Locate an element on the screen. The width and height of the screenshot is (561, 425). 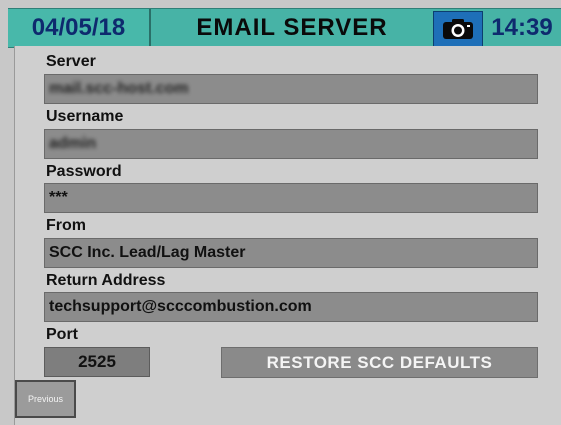
return-address-label: Return Address is located at coordinates (106, 280).